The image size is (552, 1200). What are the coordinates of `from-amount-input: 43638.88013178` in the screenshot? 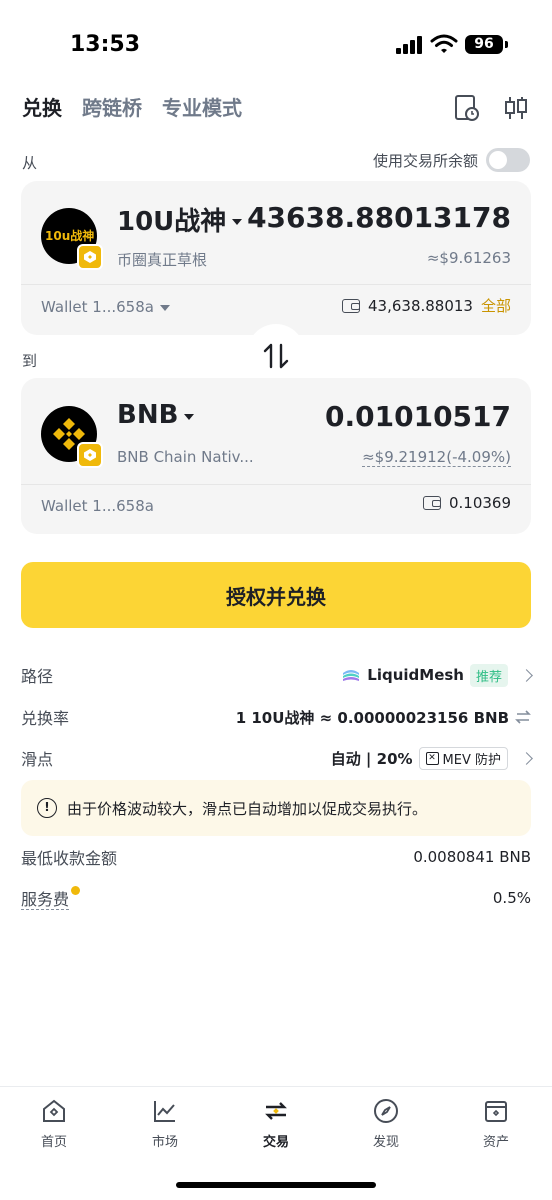 It's located at (379, 217).